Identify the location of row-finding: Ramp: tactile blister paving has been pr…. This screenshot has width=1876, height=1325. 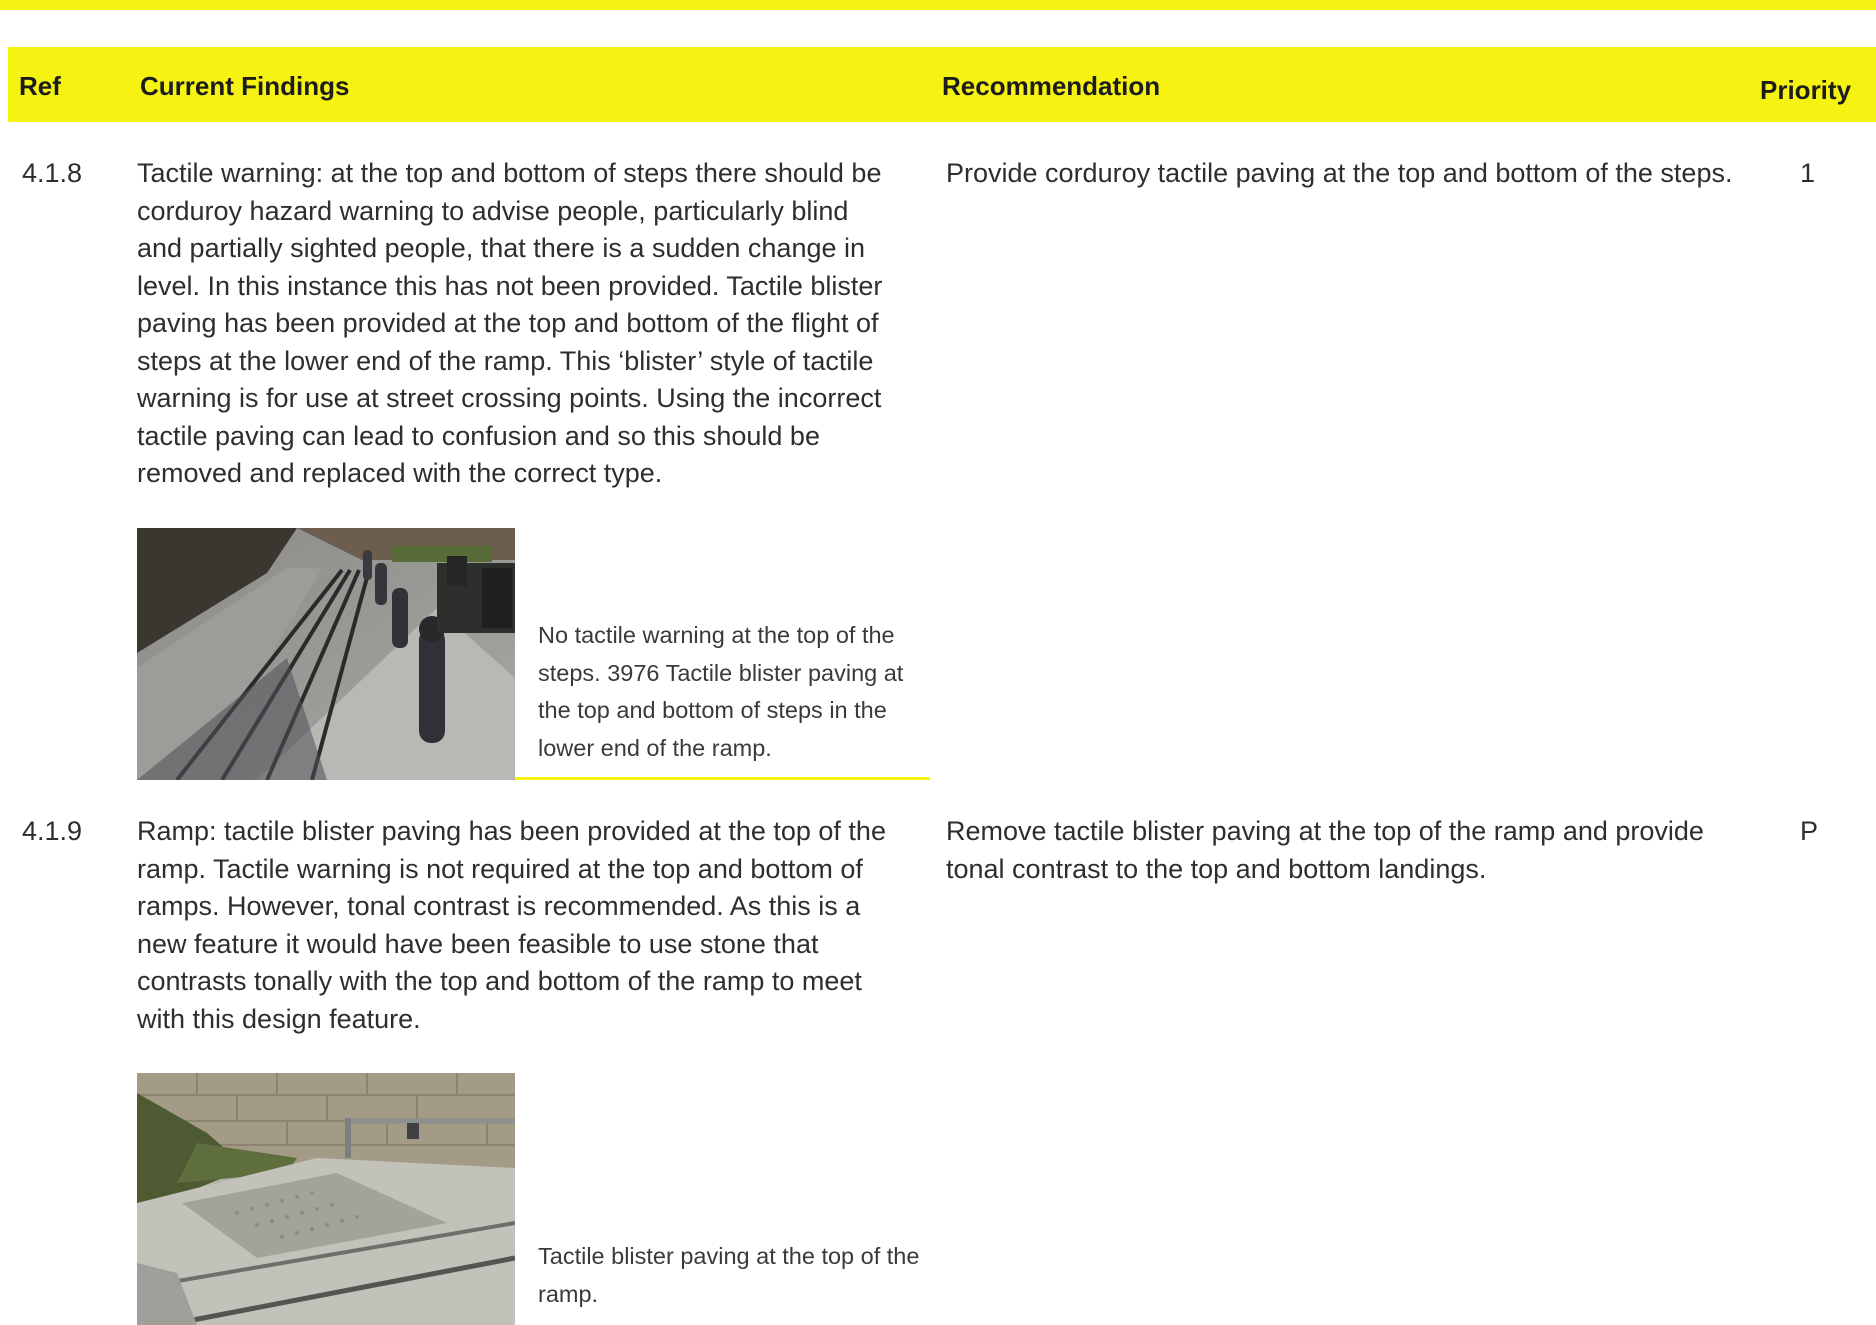
(511, 925).